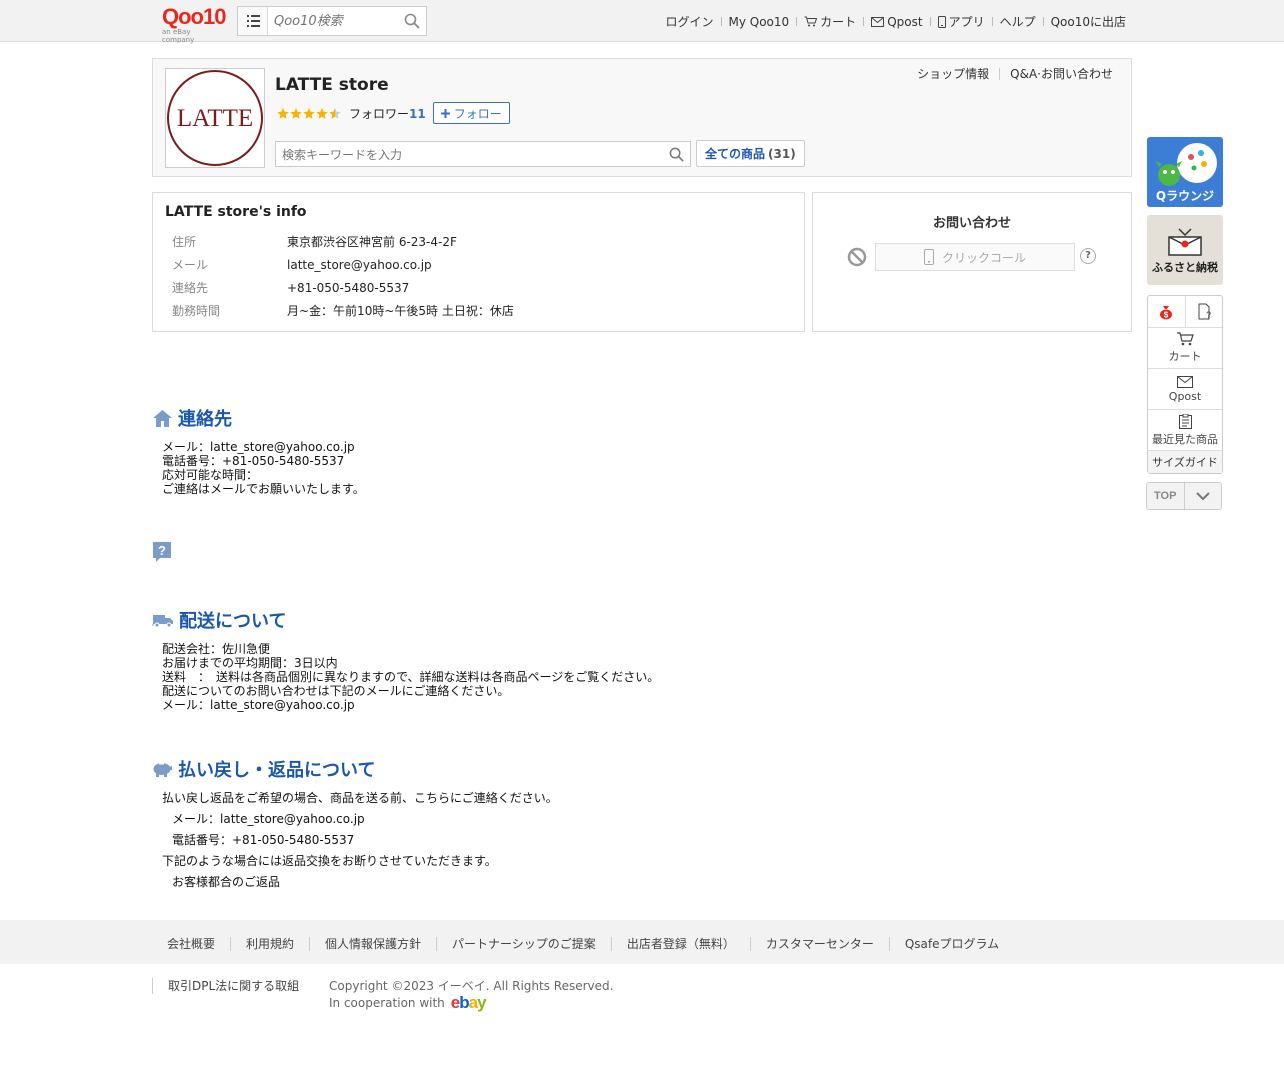 This screenshot has height=1075, width=1284. What do you see at coordinates (343, 311) in the screenshot?
I see `info-row-hours: 勤務時間 月~金：午前10時~午後5時 土日祝：休店` at bounding box center [343, 311].